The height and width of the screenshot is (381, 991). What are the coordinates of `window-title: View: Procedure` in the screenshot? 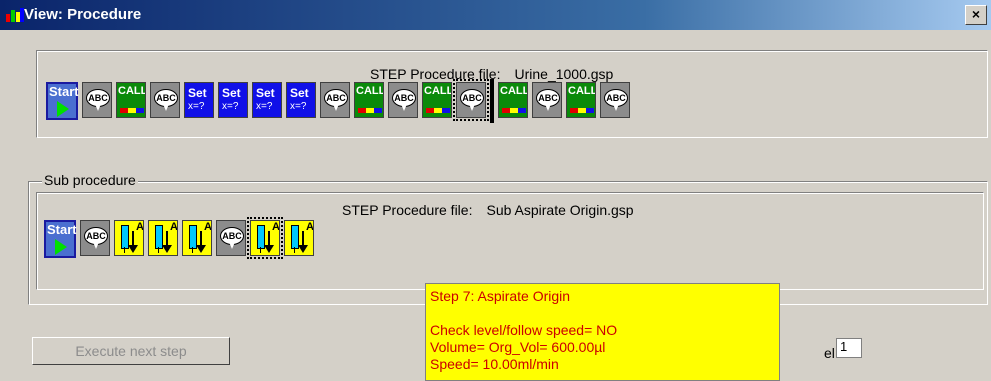 It's located at (83, 14).